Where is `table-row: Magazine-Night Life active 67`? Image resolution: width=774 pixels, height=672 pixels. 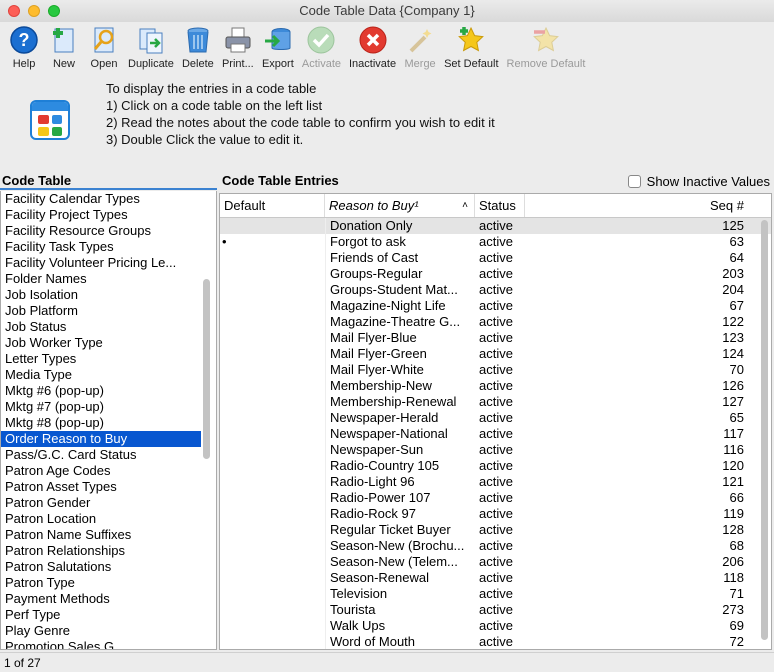 table-row: Magazine-Night Life active 67 is located at coordinates (495, 306).